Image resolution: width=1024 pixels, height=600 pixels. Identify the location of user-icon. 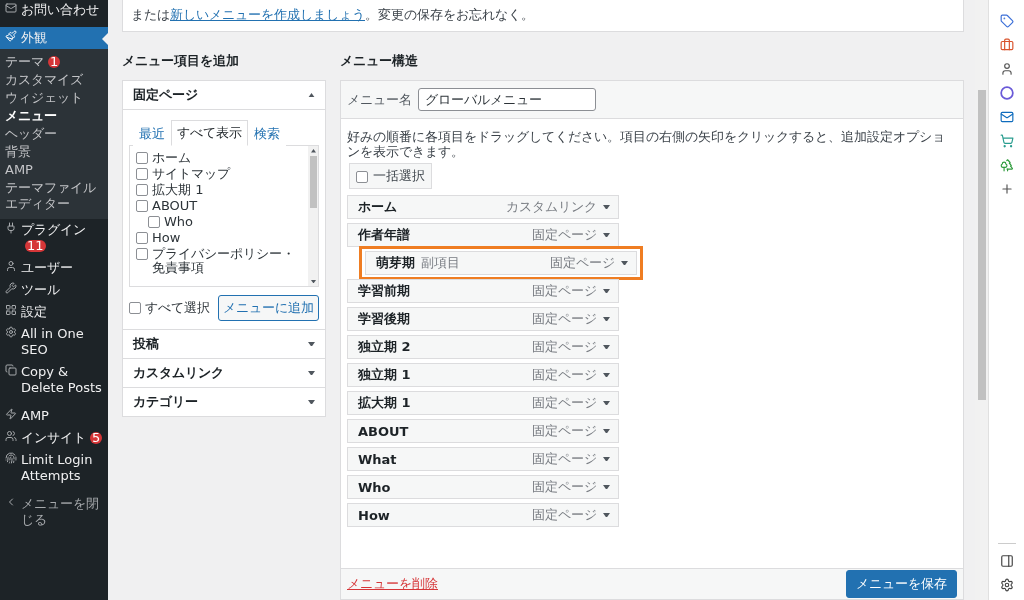
(1006, 69).